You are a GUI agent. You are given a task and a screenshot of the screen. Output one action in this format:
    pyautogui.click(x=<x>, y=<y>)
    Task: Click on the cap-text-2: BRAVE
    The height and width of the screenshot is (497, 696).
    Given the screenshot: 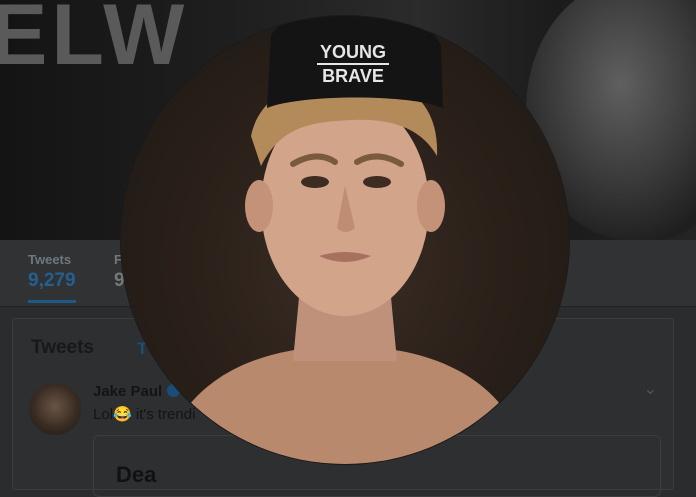 What is the action you would take?
    pyautogui.click(x=353, y=76)
    